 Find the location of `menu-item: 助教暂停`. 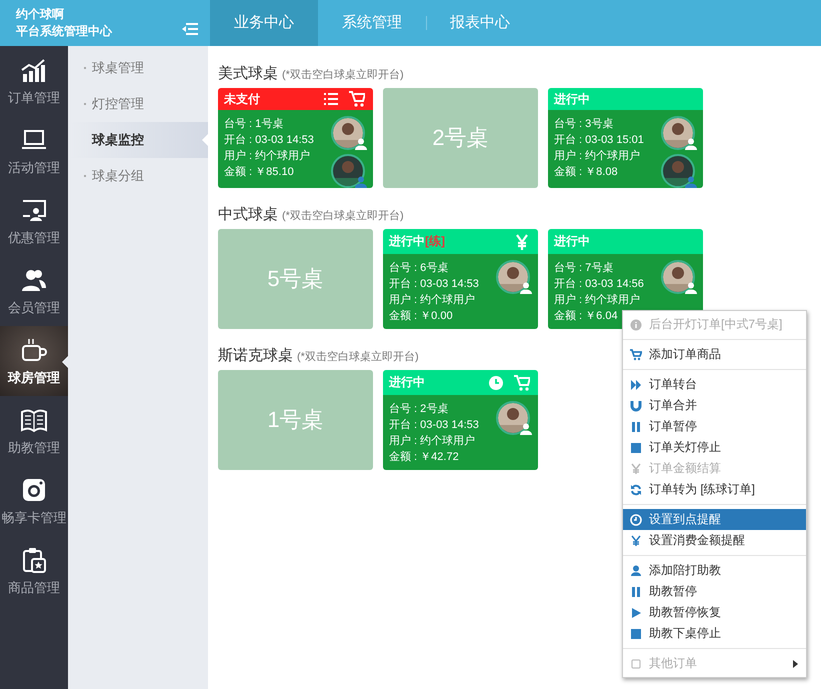

menu-item: 助教暂停 is located at coordinates (714, 591).